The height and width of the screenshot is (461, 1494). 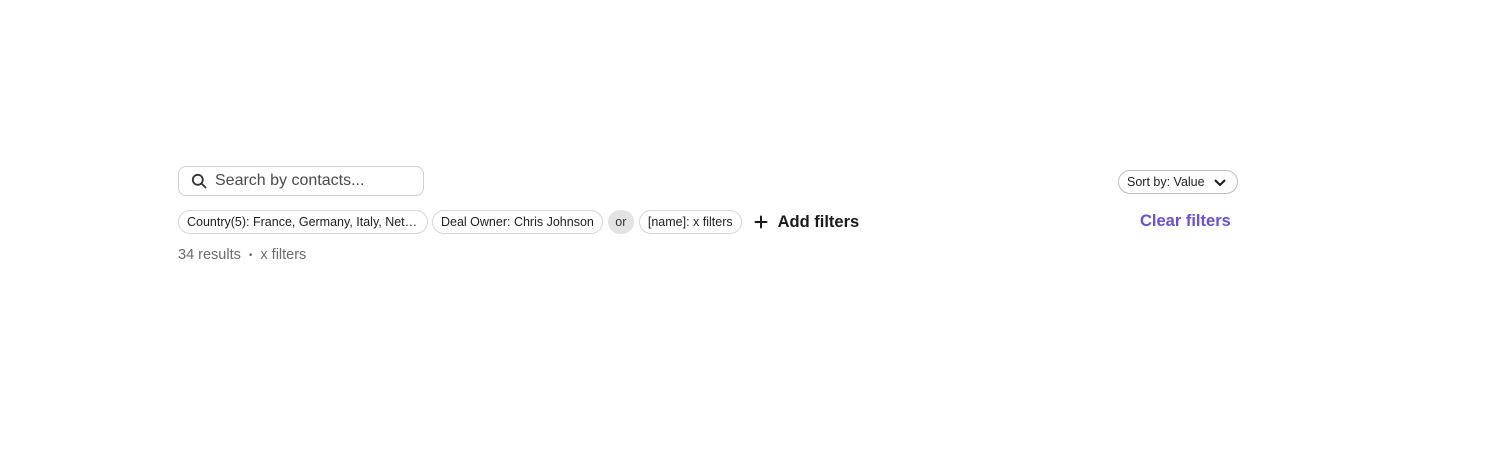 I want to click on results-filters: x filters, so click(x=283, y=255).